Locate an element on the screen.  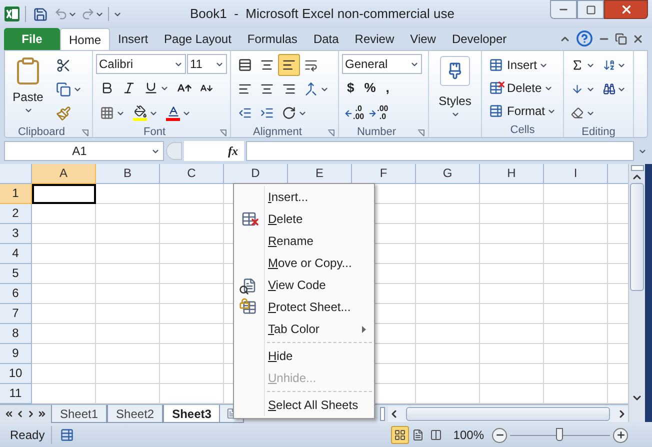
number-format-dropdown: General is located at coordinates (382, 64).